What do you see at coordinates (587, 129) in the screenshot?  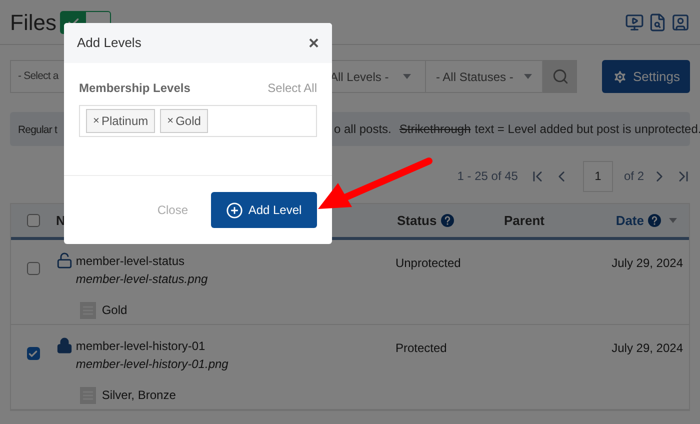 I see `info-text: text = Level added but post is unprotected.` at bounding box center [587, 129].